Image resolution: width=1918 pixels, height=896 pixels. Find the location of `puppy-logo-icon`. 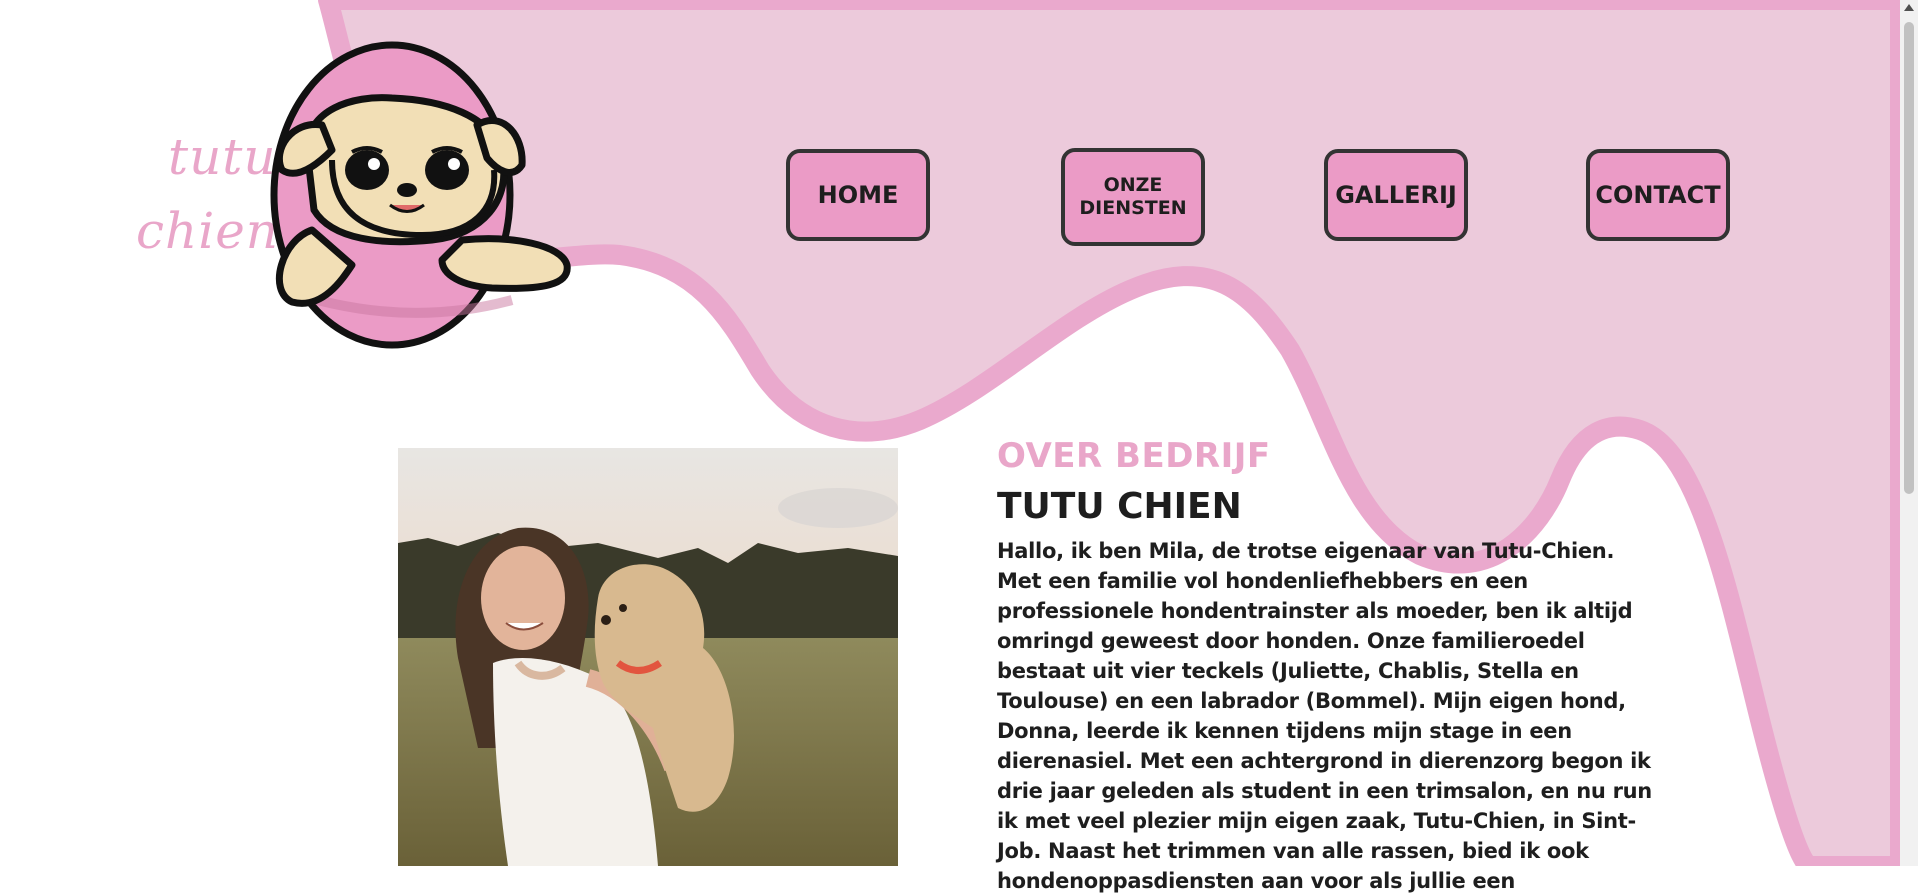

puppy-logo-icon is located at coordinates (419, 196).